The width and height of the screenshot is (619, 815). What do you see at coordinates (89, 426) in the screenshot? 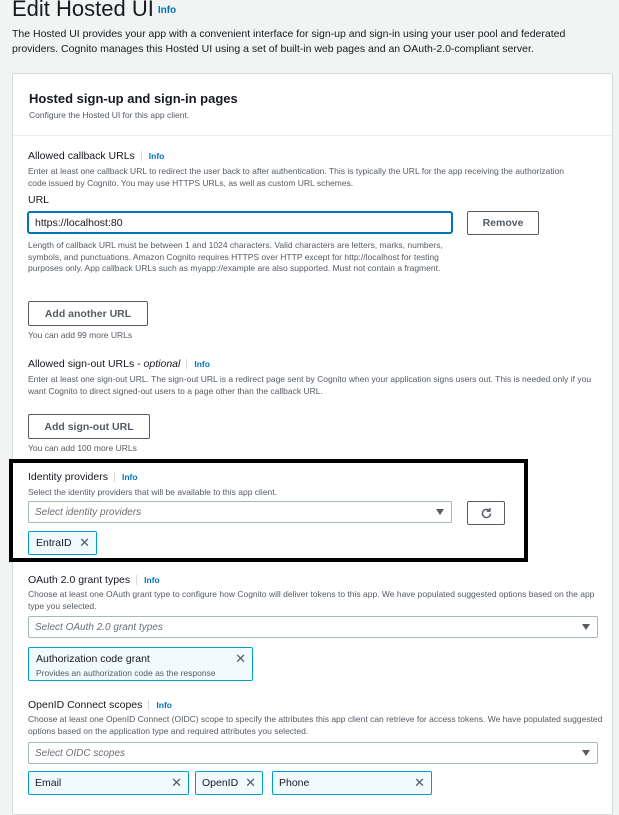
I see `add-signout-url-button: Add sign-out URL` at bounding box center [89, 426].